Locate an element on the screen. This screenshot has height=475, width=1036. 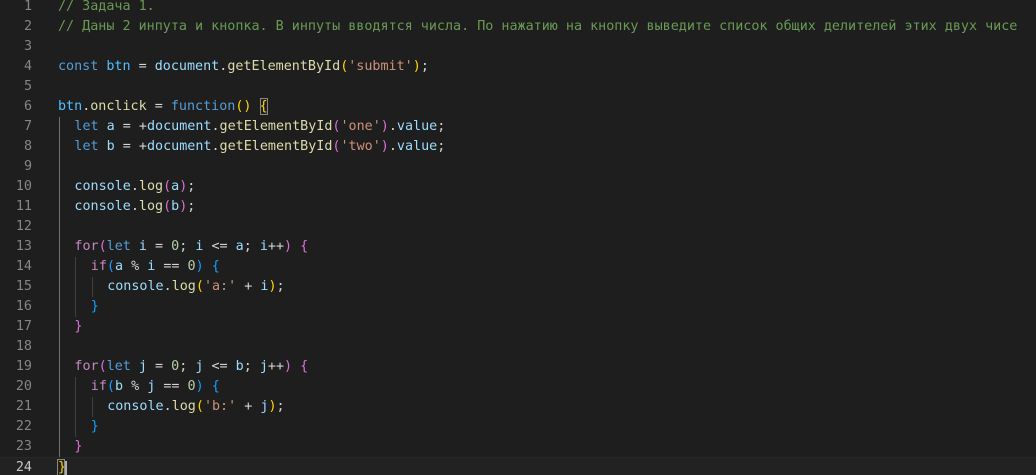
line-number: 18 is located at coordinates (23, 346).